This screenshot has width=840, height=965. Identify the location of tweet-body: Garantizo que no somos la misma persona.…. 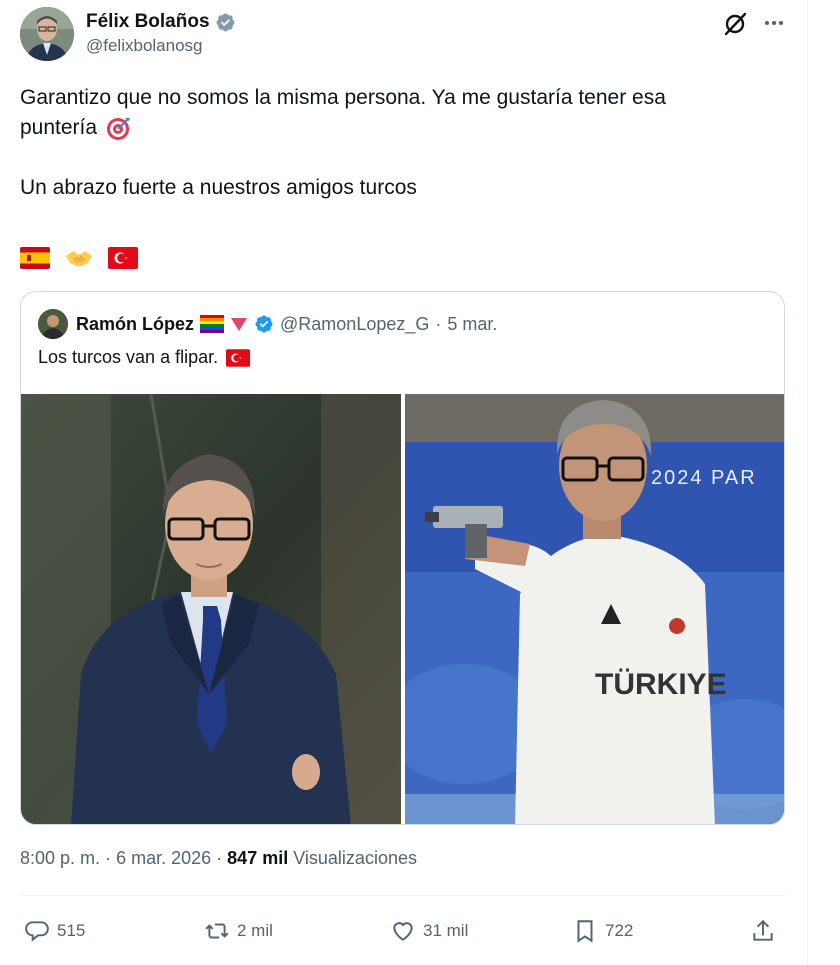
(400, 143).